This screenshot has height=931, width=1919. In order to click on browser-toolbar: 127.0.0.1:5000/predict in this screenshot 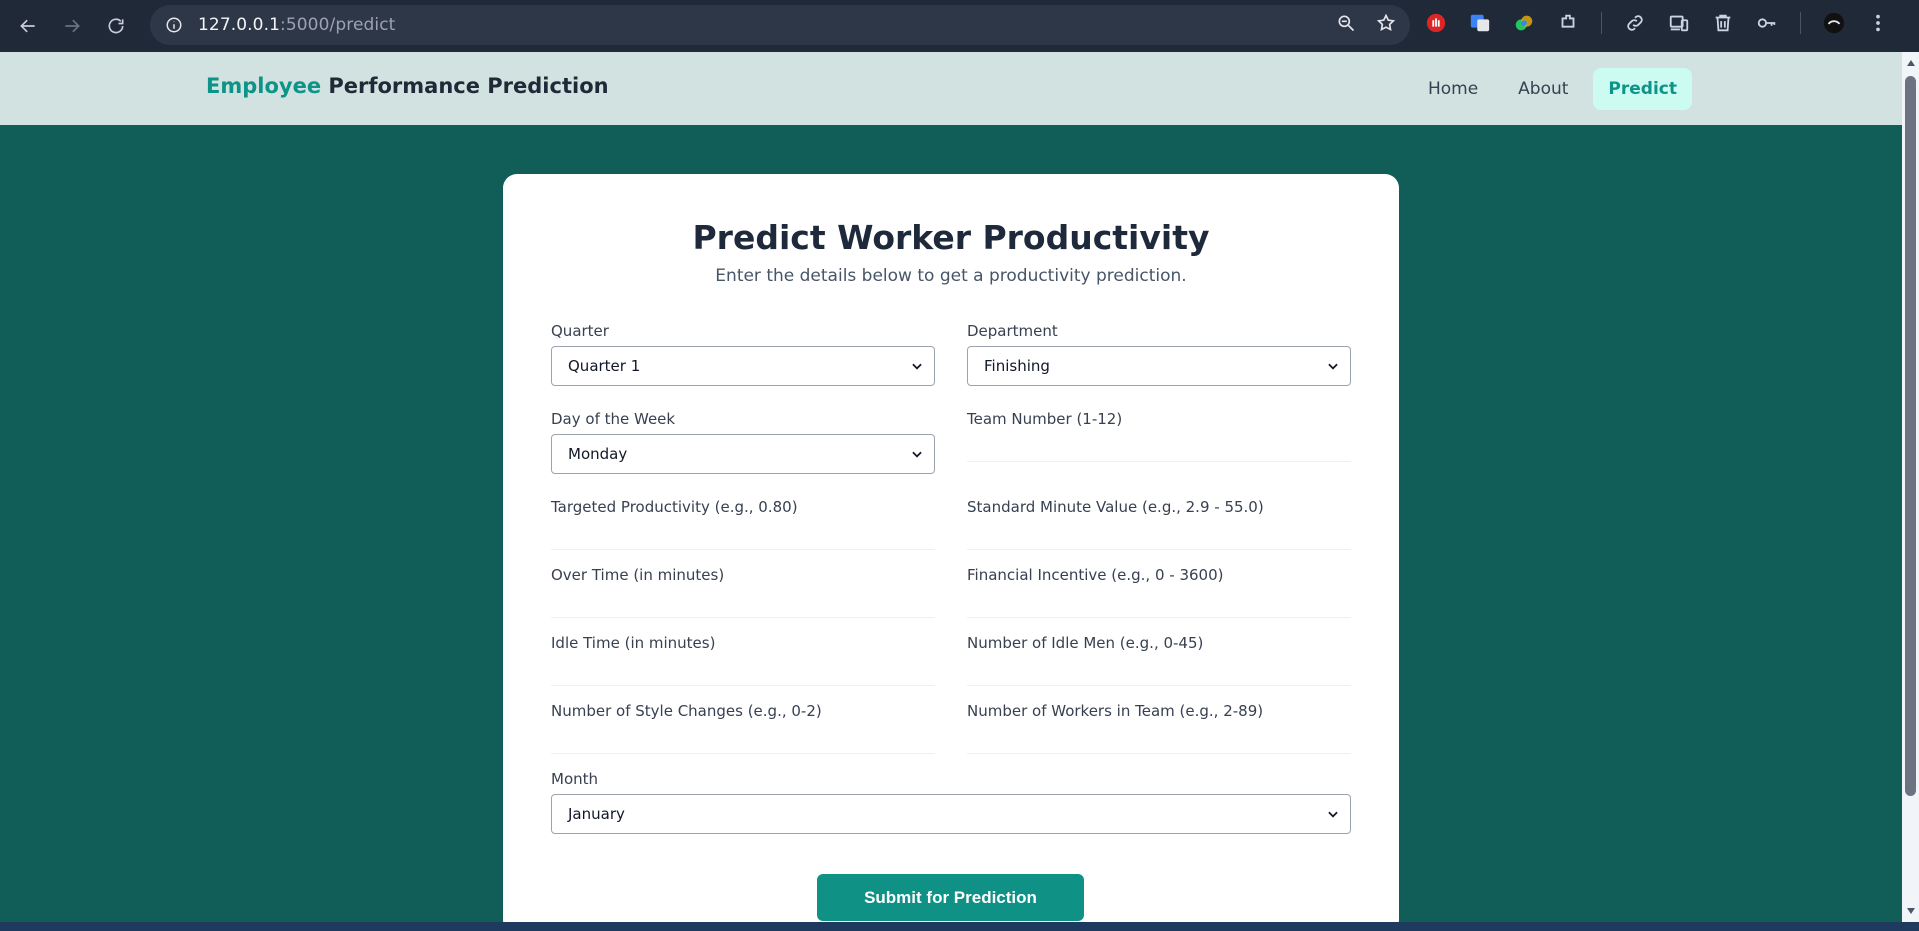, I will do `click(959, 26)`.